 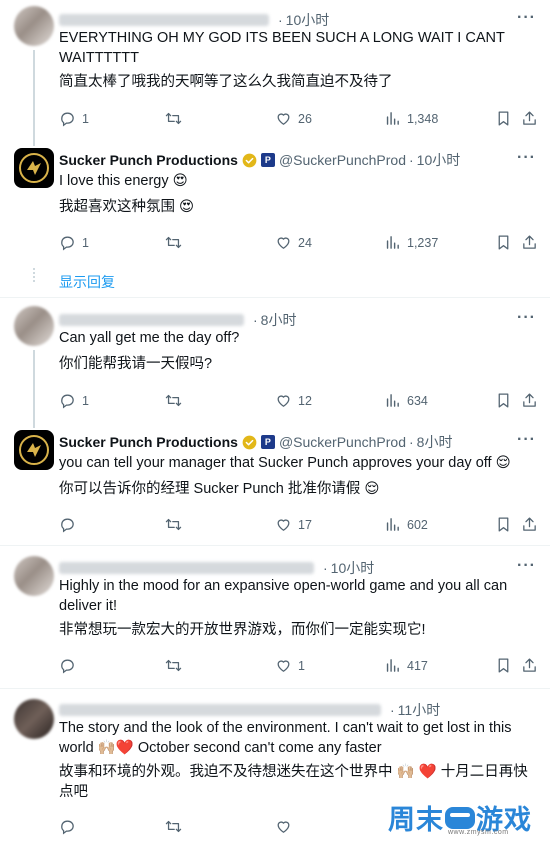 I want to click on affiliate-badge-icon: P, so click(x=267, y=160).